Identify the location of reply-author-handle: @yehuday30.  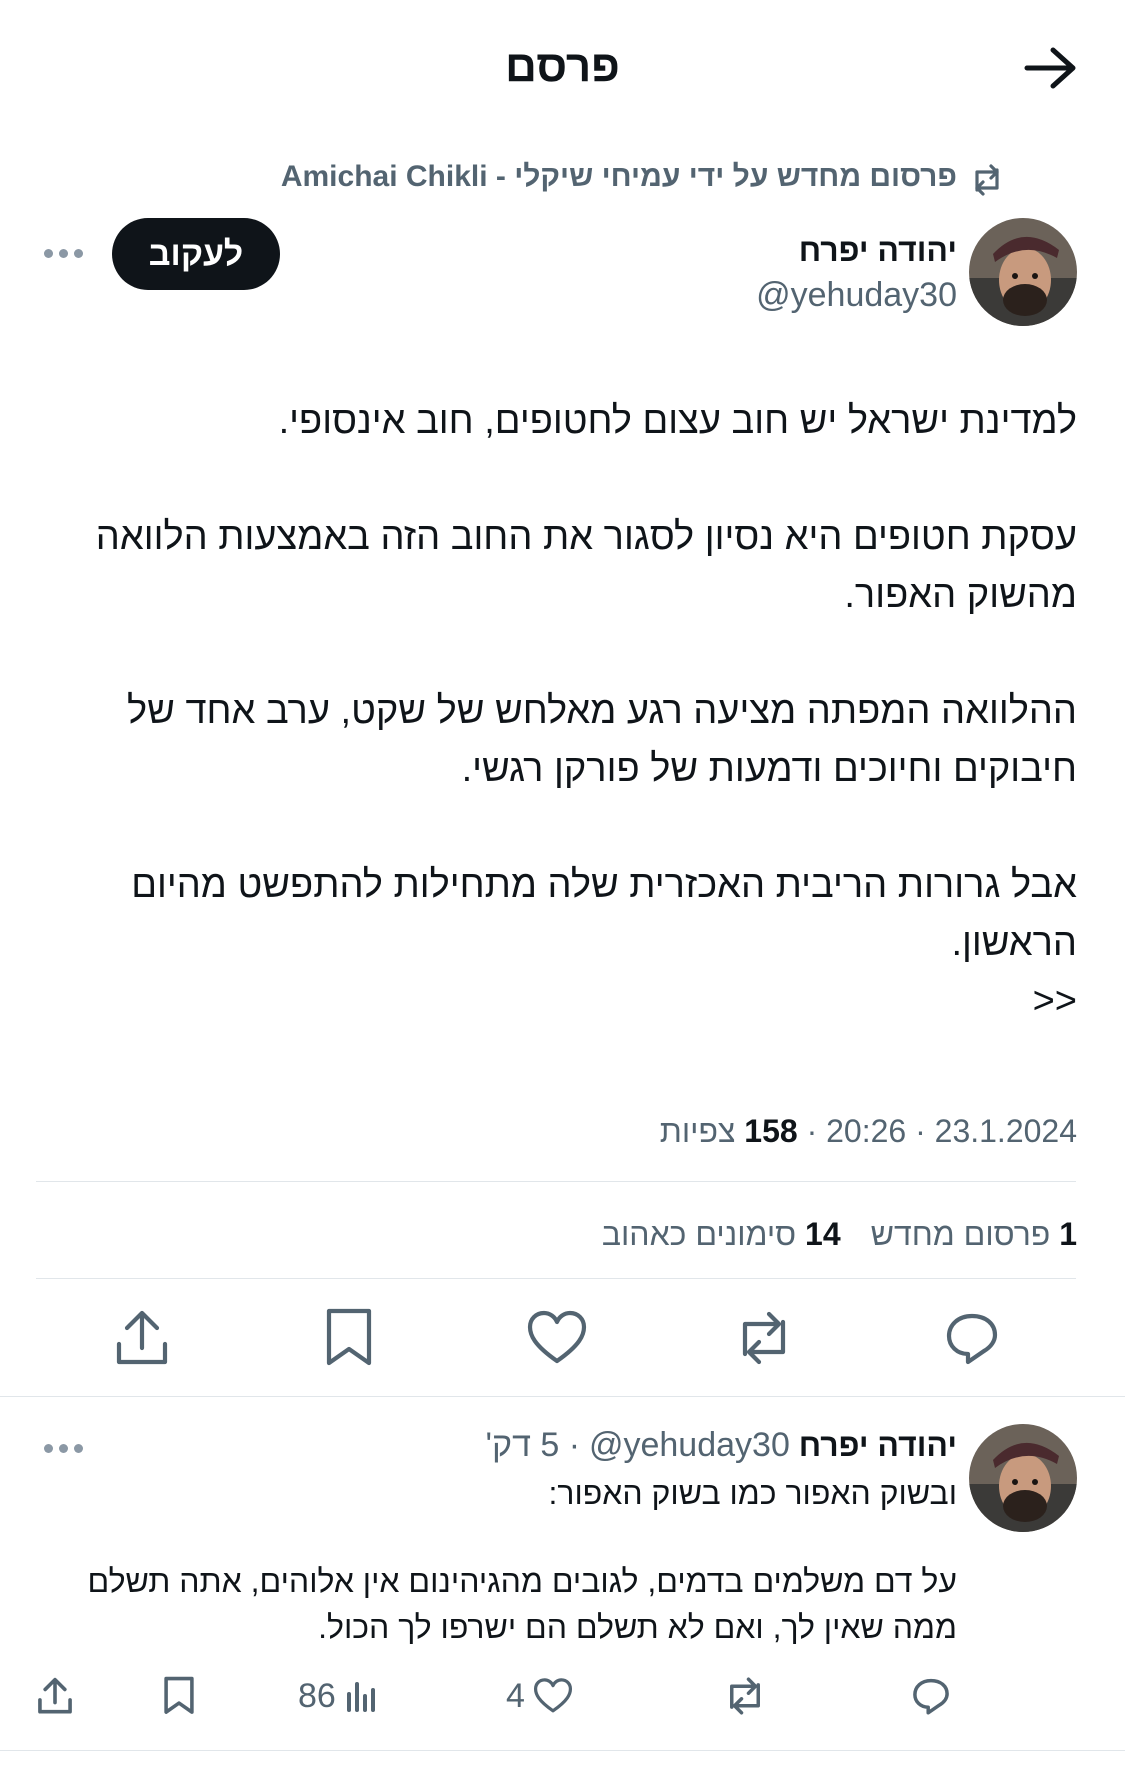
(689, 1445).